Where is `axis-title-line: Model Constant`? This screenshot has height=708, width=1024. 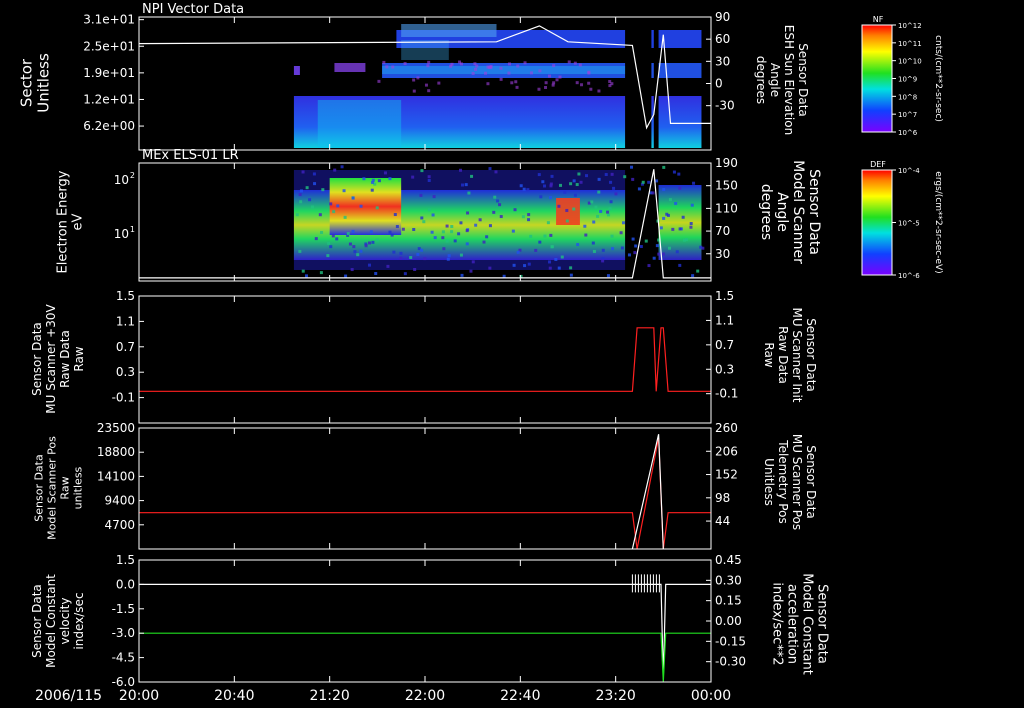 axis-title-line: Model Constant is located at coordinates (51, 621).